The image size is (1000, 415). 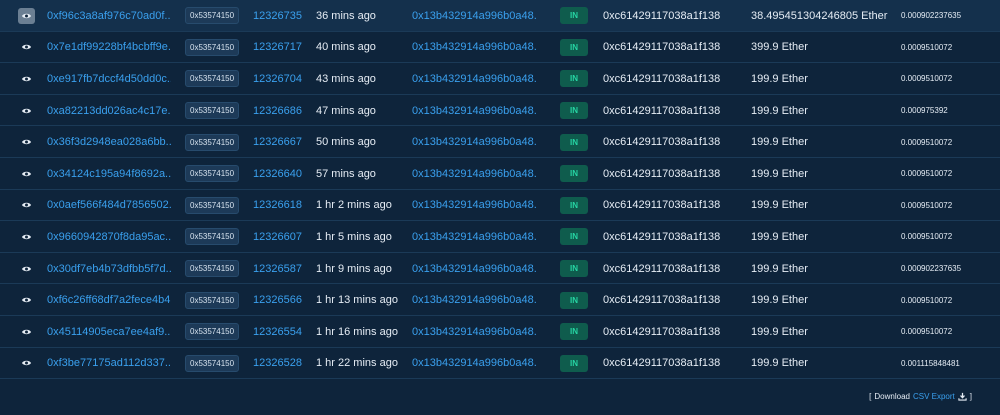 What do you see at coordinates (277, 269) in the screenshot?
I see `block-link: 12326587` at bounding box center [277, 269].